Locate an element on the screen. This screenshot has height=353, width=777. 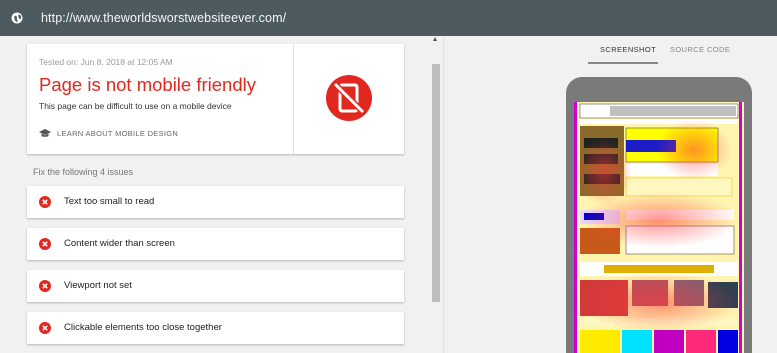
tab-source-code: SOURCE CODE is located at coordinates (700, 49).